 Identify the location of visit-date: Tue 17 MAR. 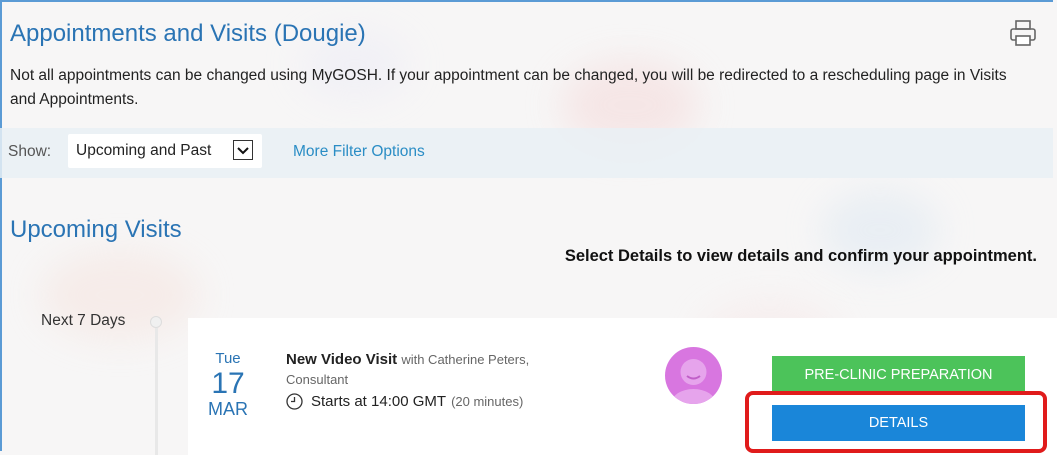
(228, 384).